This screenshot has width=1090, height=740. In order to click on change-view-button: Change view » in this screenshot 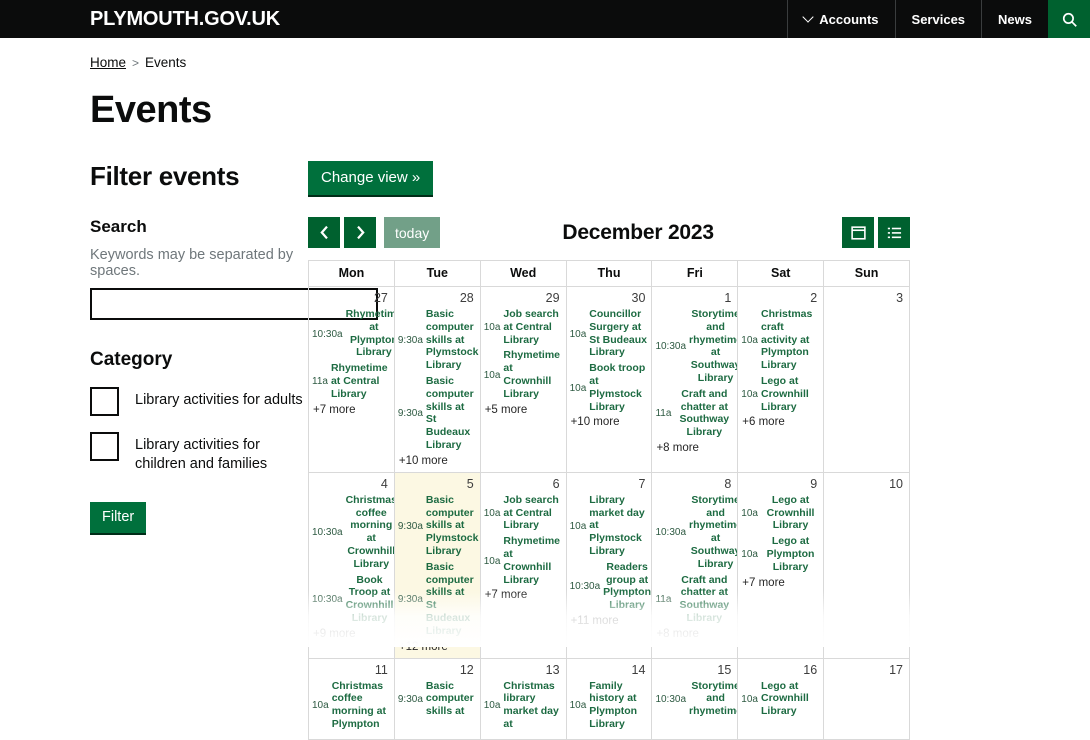, I will do `click(370, 178)`.